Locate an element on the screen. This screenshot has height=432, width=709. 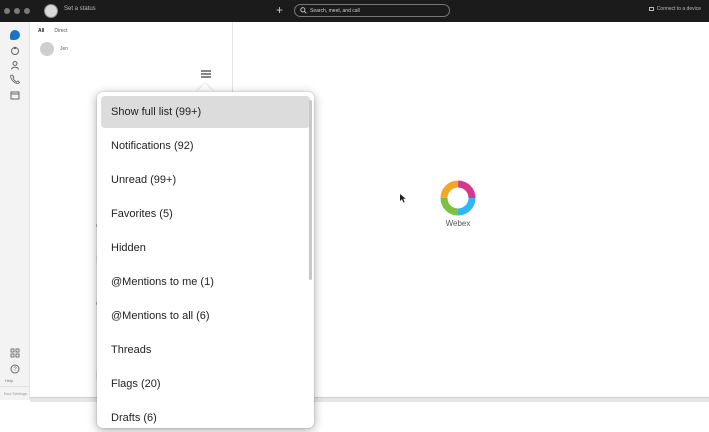
menu-item-mentions-to-all: @Mentions to all (6) is located at coordinates (205, 316).